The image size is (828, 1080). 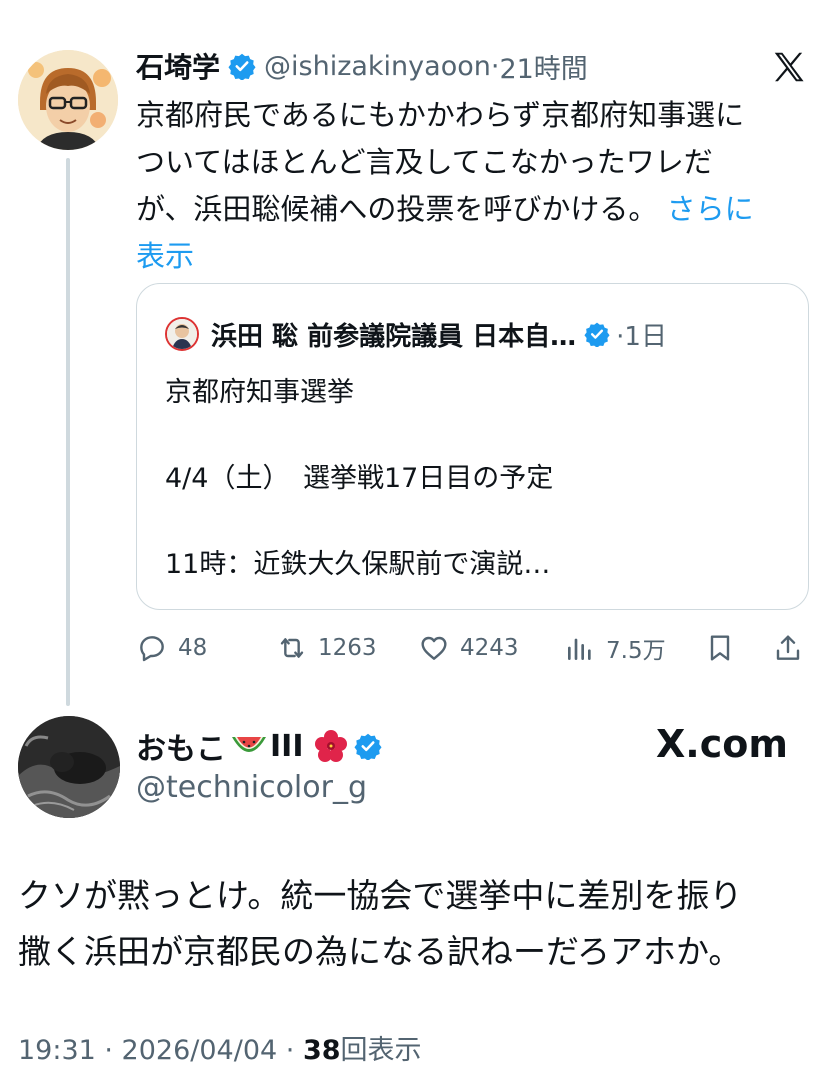 I want to click on text-line: クソが黙っとけ。統一協会で選挙中に差別を振り, so click(x=380, y=895).